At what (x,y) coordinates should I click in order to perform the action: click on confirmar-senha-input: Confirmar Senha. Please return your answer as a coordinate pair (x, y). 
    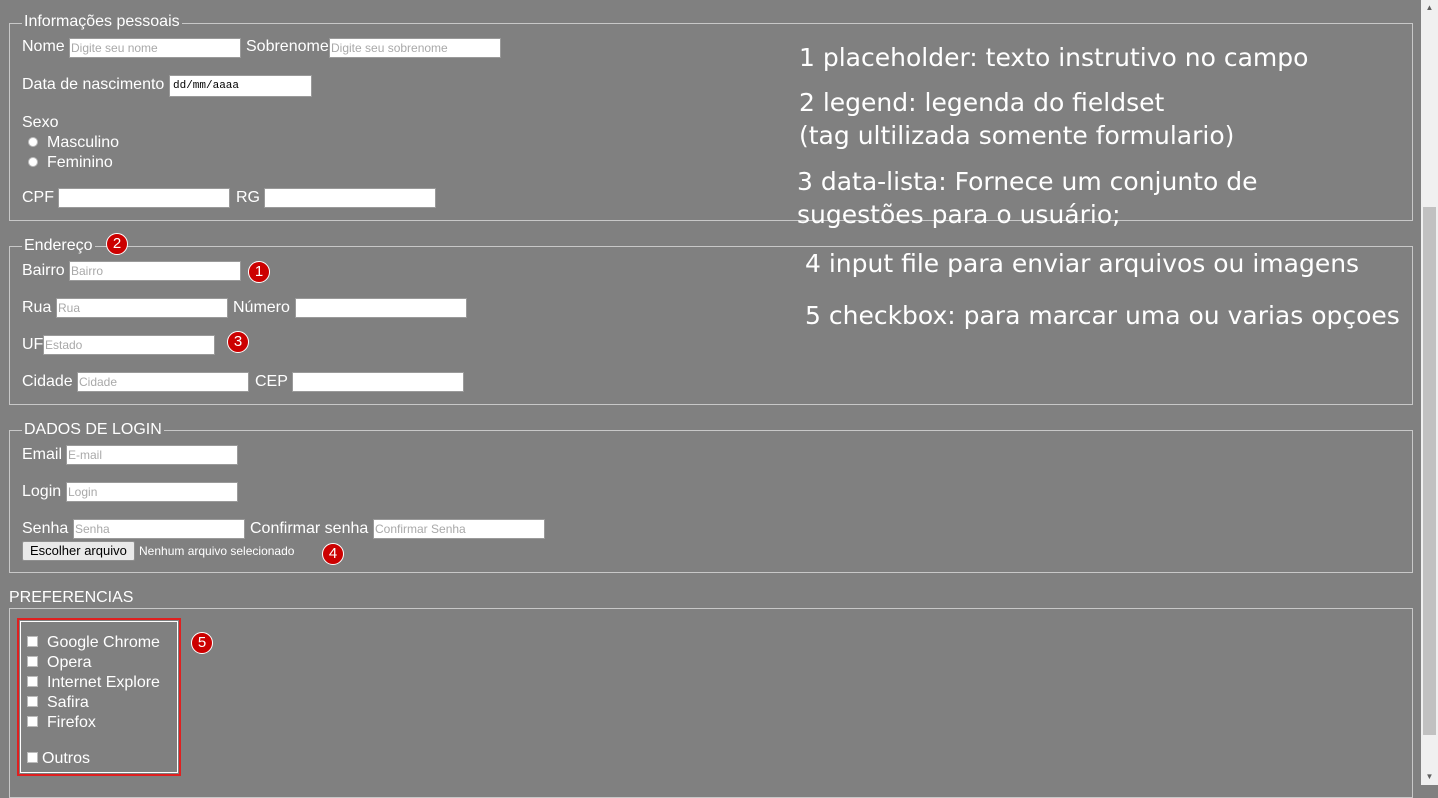
    Looking at the image, I should click on (459, 529).